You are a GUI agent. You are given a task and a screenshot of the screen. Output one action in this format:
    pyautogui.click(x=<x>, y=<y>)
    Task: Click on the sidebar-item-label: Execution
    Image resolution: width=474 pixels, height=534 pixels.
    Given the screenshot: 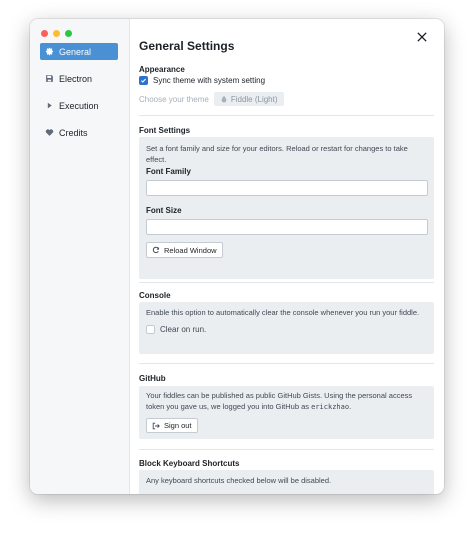 What is the action you would take?
    pyautogui.click(x=79, y=105)
    